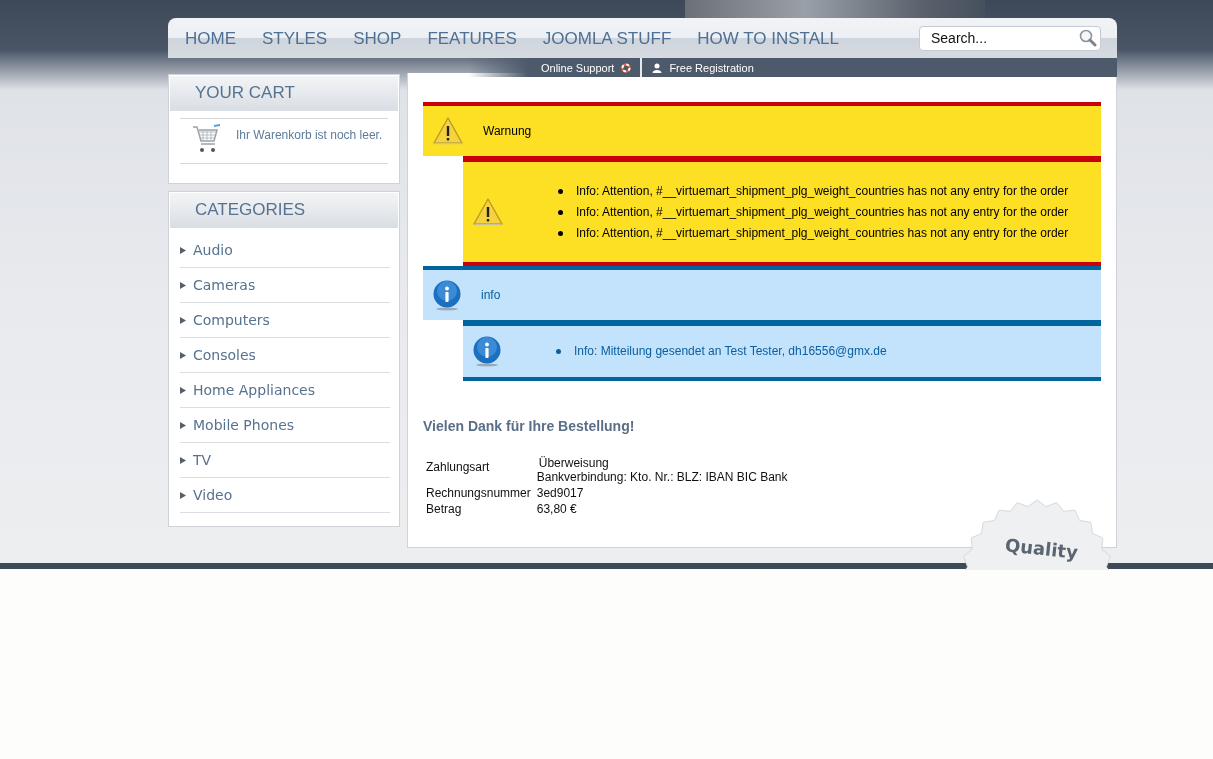 Image resolution: width=1213 pixels, height=759 pixels. Describe the element at coordinates (1041, 548) in the screenshot. I see `badge-text: Quality` at that location.